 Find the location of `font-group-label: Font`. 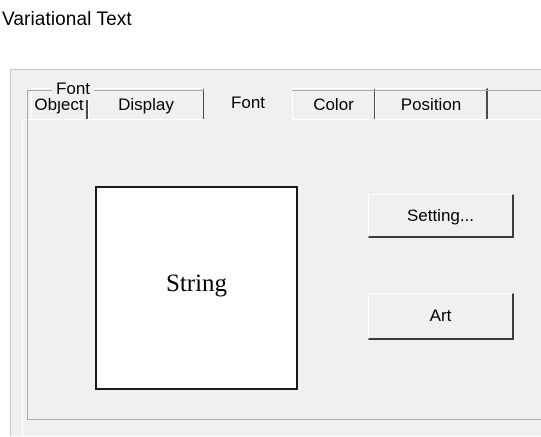

font-group-label: Font is located at coordinates (73, 89).